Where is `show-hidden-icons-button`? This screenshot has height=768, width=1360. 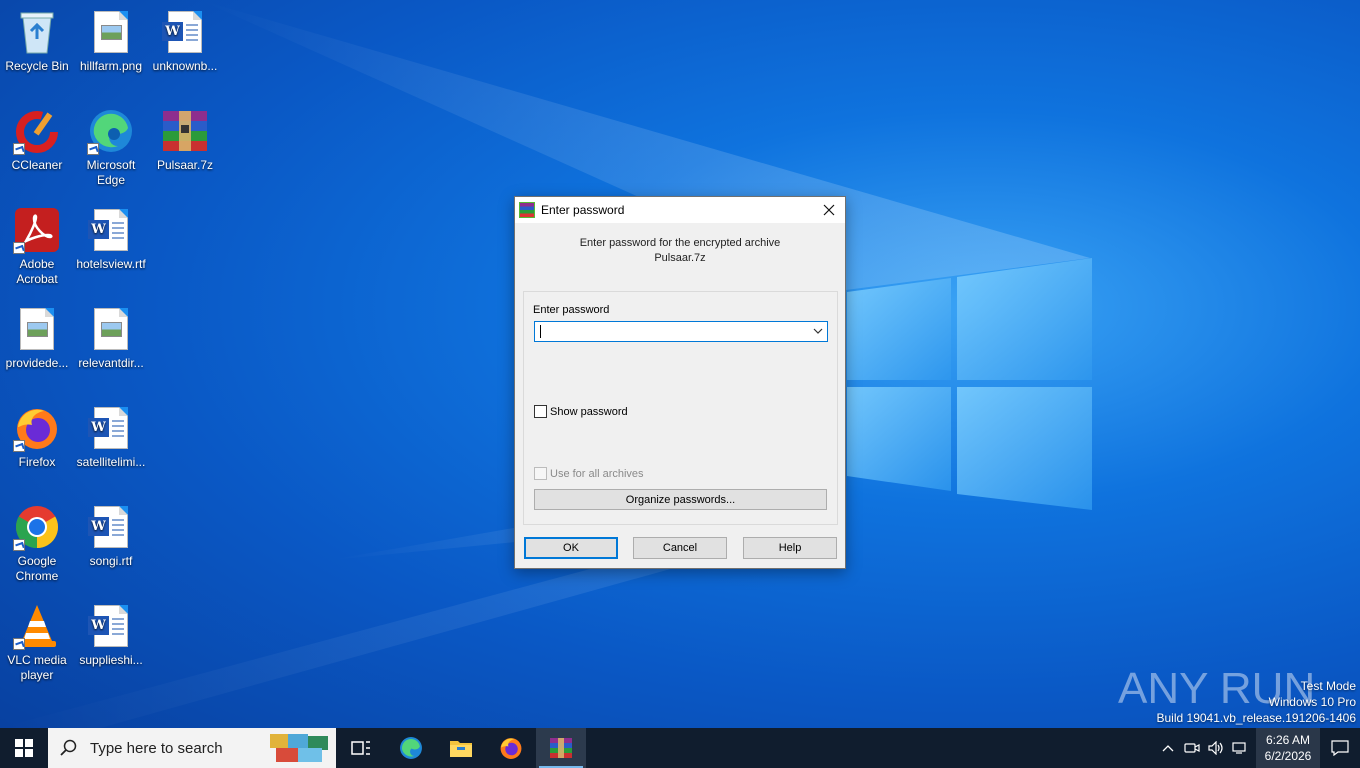 show-hidden-icons-button is located at coordinates (1168, 748).